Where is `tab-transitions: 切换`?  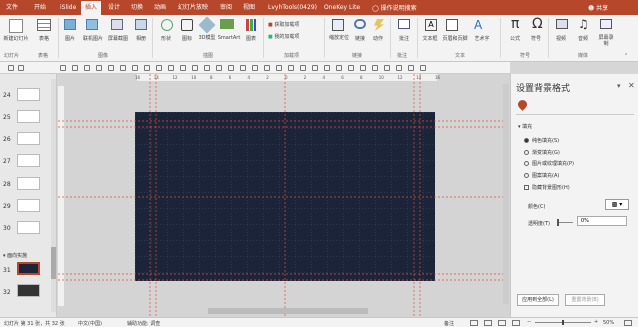 tab-transitions: 切换 is located at coordinates (137, 7).